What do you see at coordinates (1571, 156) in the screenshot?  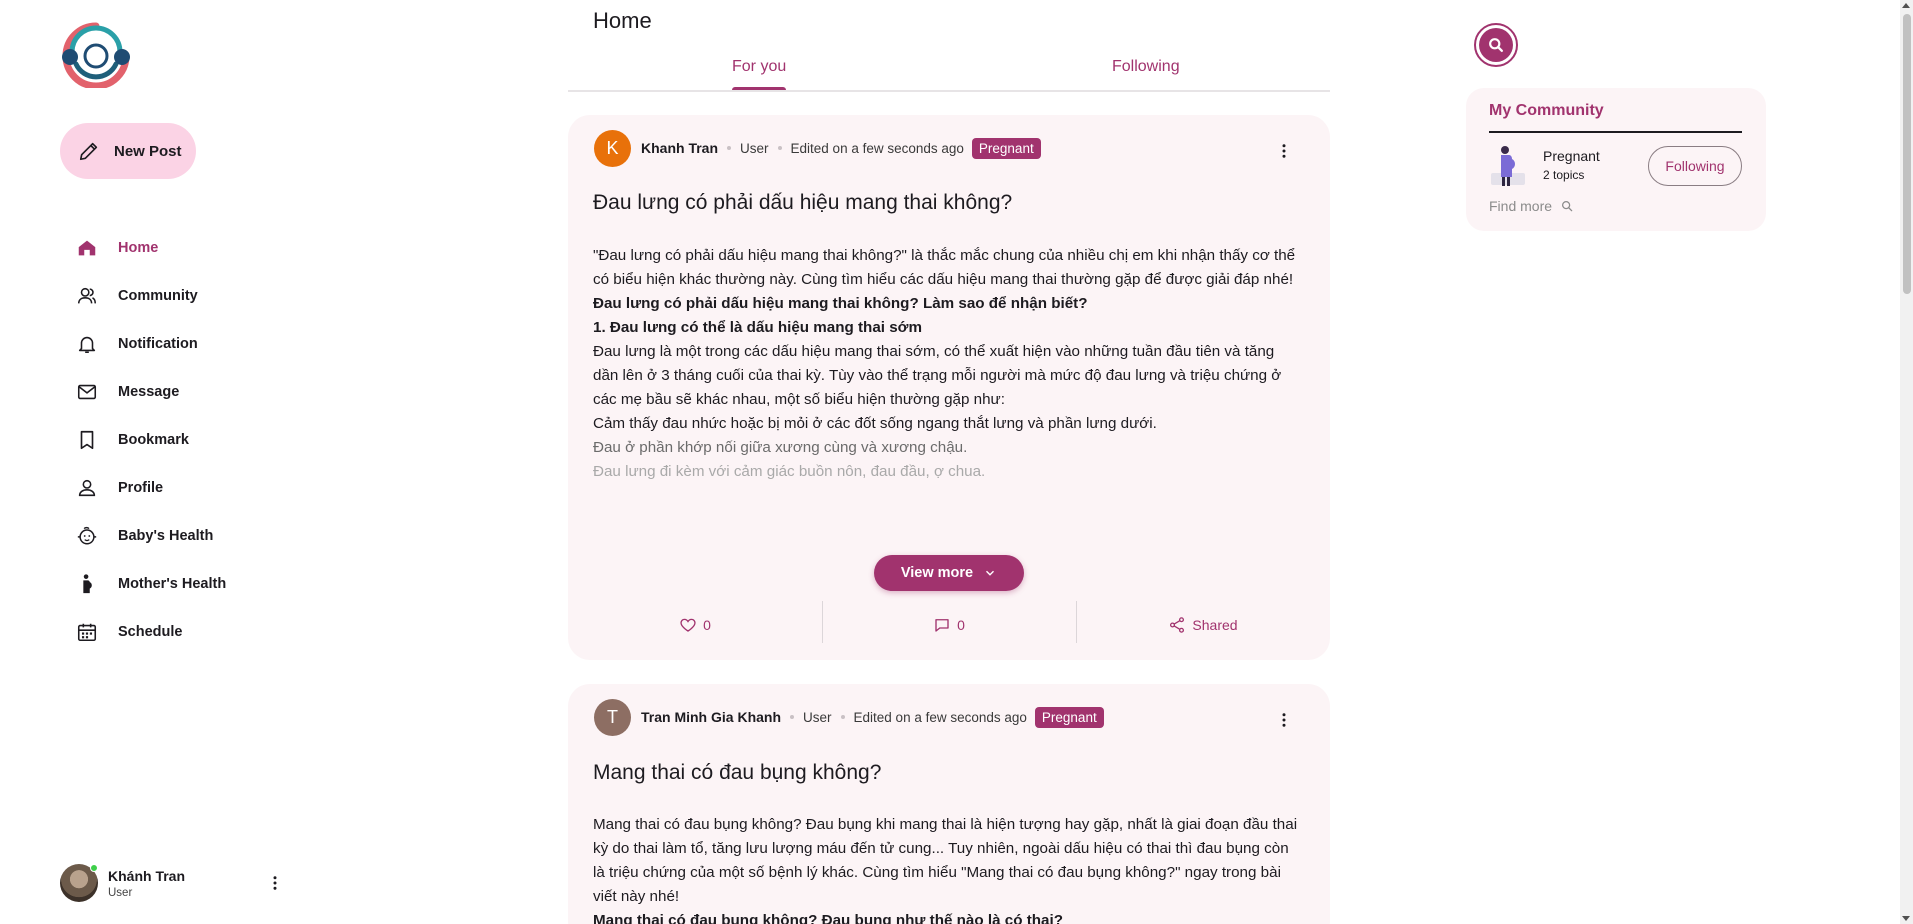 I see `community-name: Pregnant` at bounding box center [1571, 156].